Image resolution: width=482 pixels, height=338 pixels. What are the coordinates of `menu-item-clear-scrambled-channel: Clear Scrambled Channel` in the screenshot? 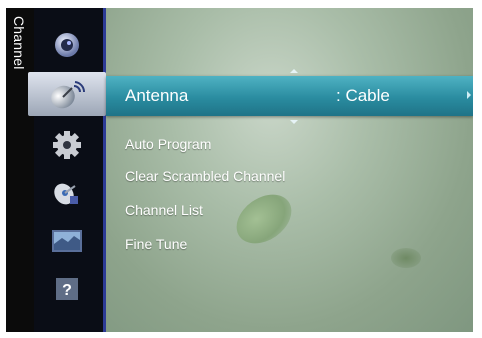 It's located at (205, 176).